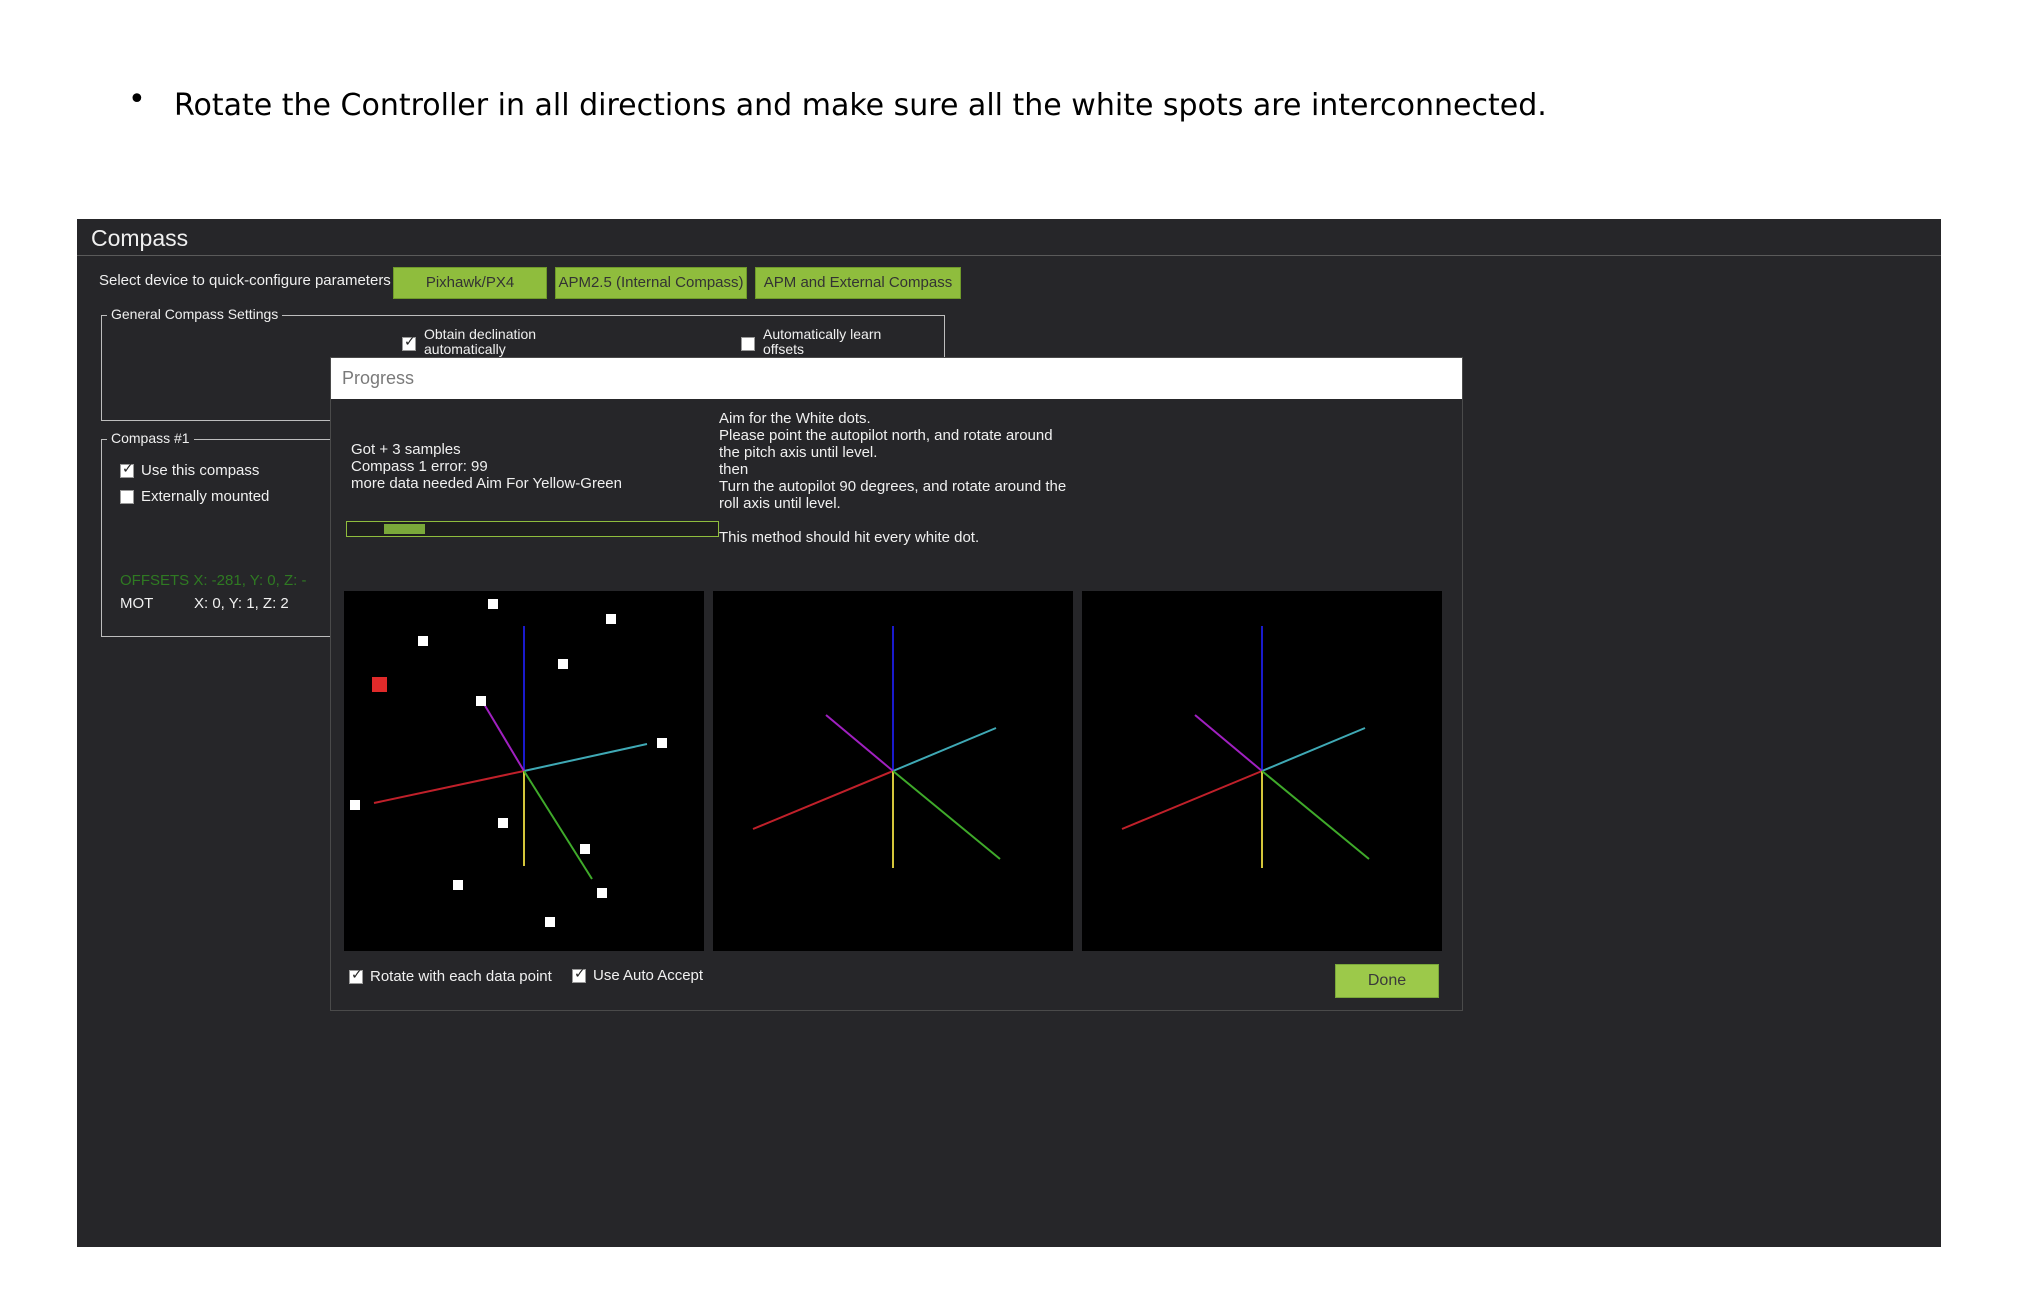 Image resolution: width=2022 pixels, height=1297 pixels. What do you see at coordinates (150, 438) in the screenshot?
I see `compass1-label: Compass #1` at bounding box center [150, 438].